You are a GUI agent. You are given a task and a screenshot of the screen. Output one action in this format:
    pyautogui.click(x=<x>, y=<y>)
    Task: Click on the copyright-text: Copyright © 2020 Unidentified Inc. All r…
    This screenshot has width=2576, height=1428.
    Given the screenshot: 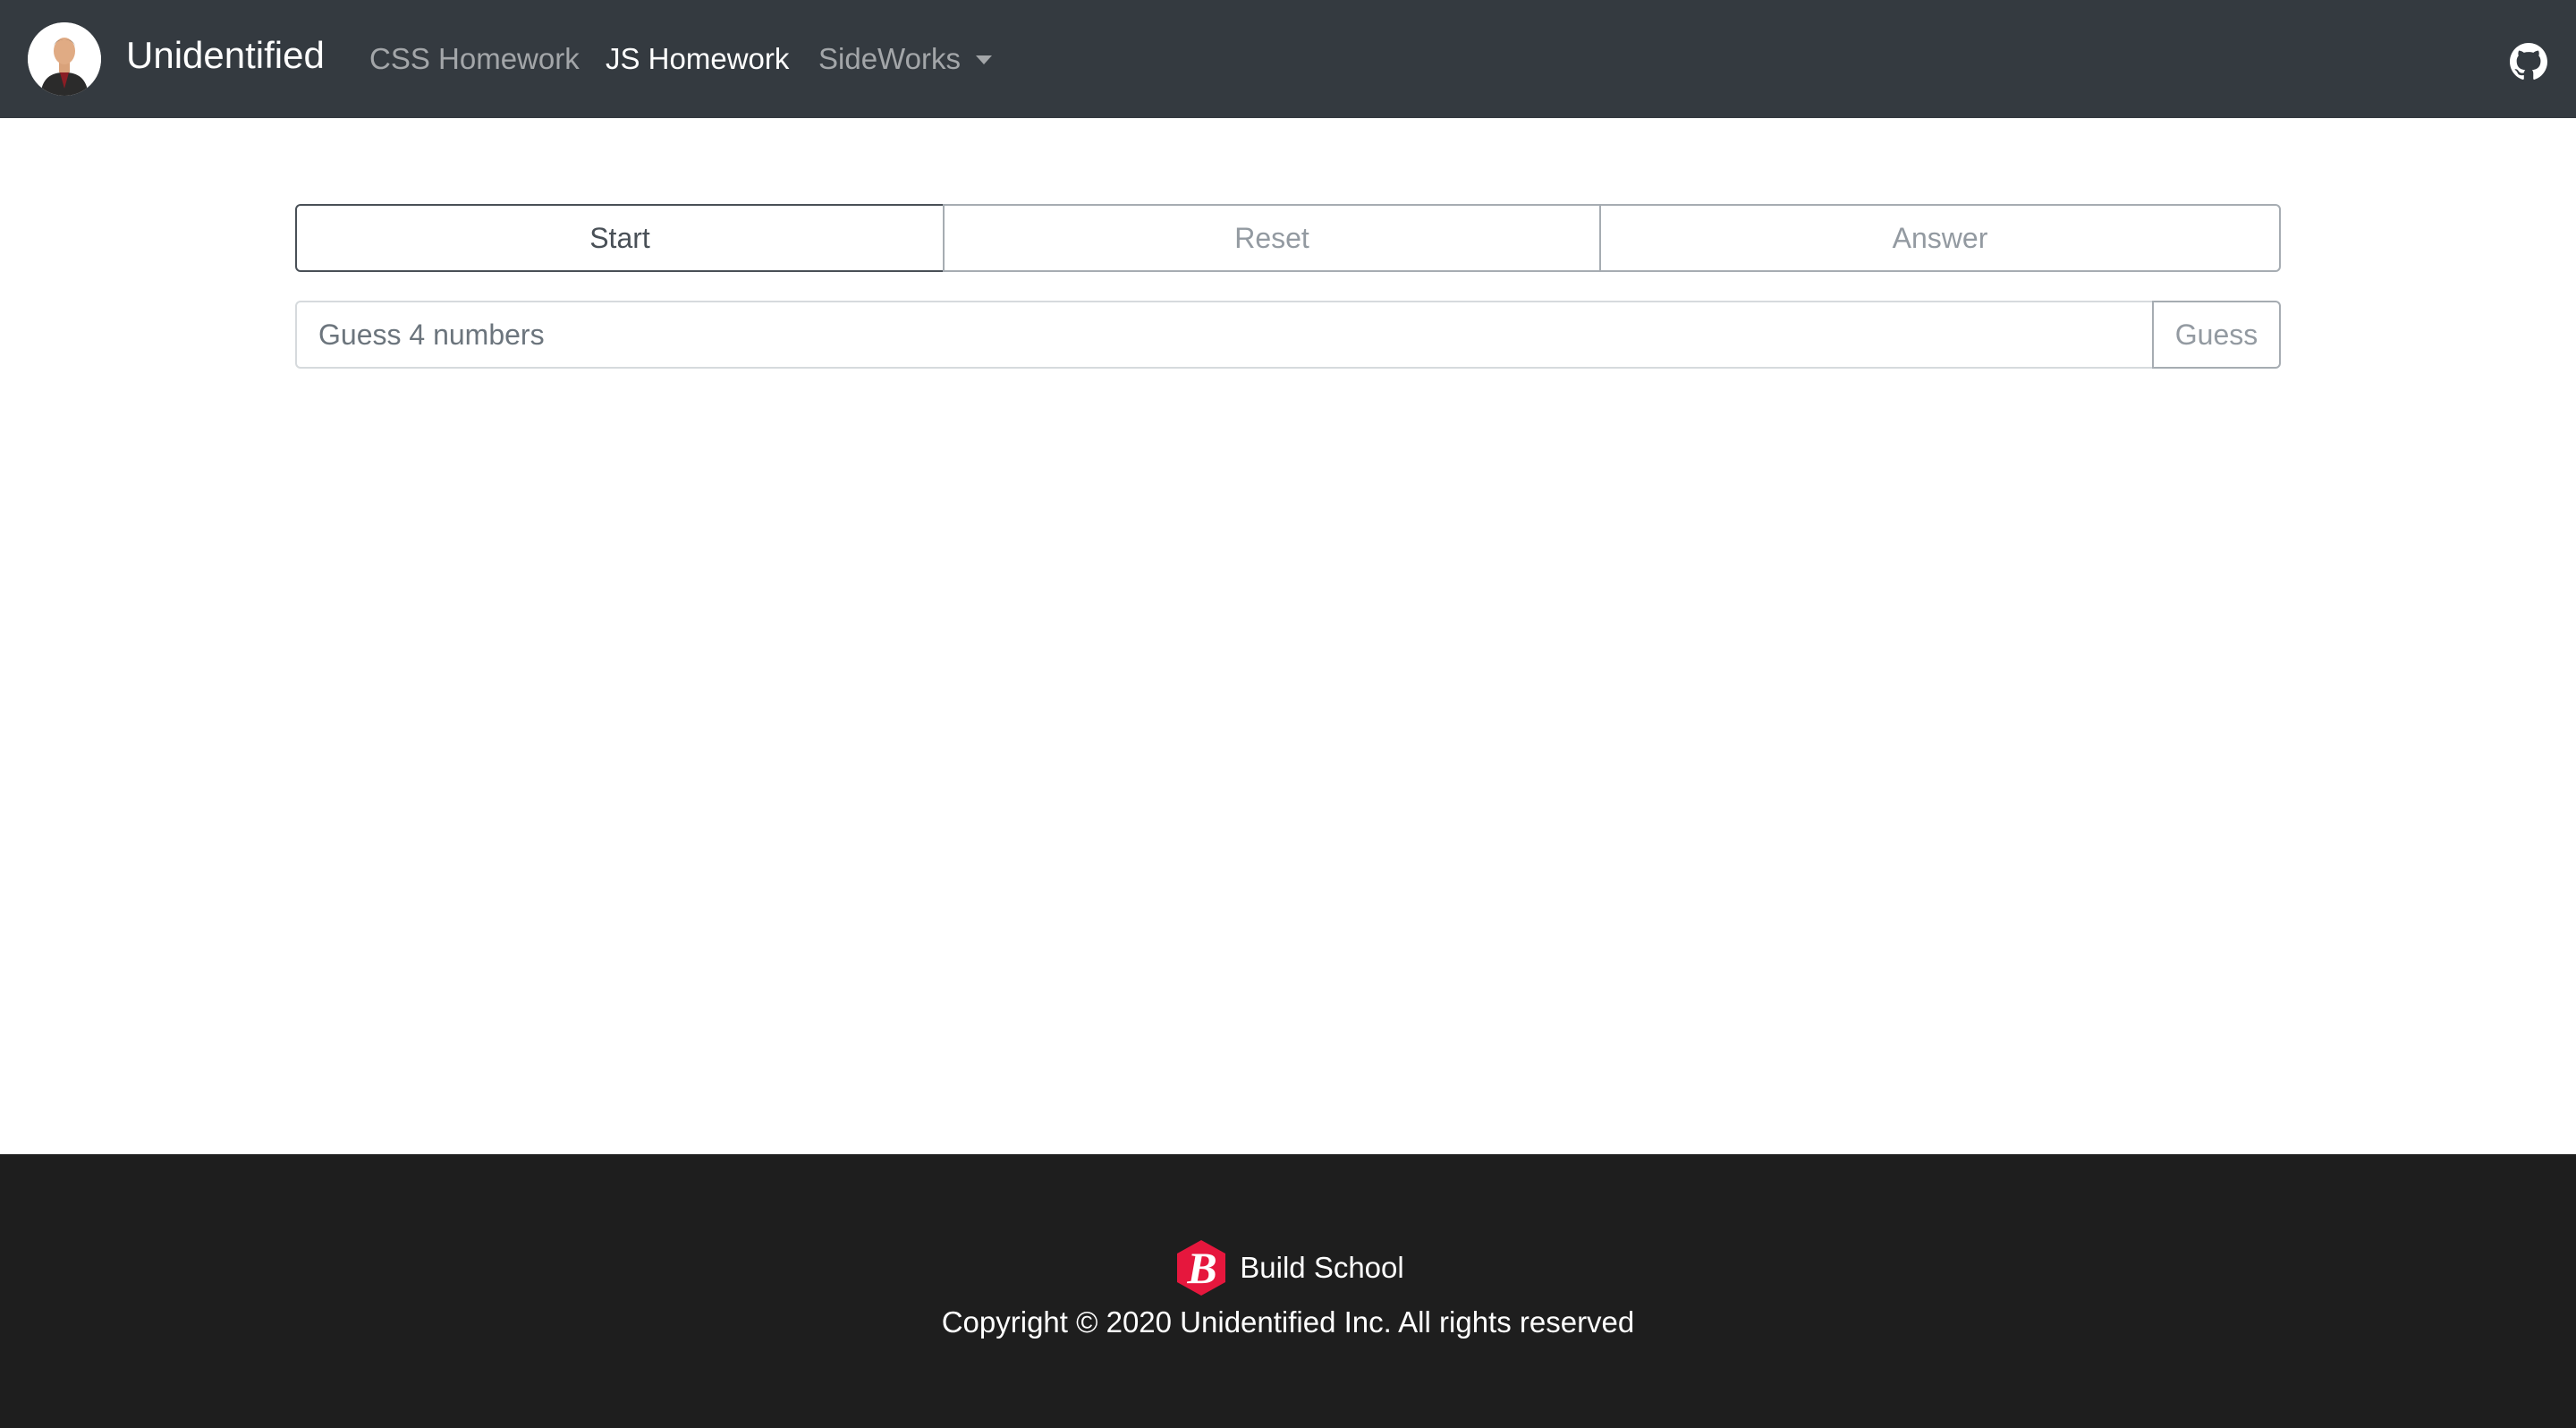 What is the action you would take?
    pyautogui.click(x=1288, y=1322)
    